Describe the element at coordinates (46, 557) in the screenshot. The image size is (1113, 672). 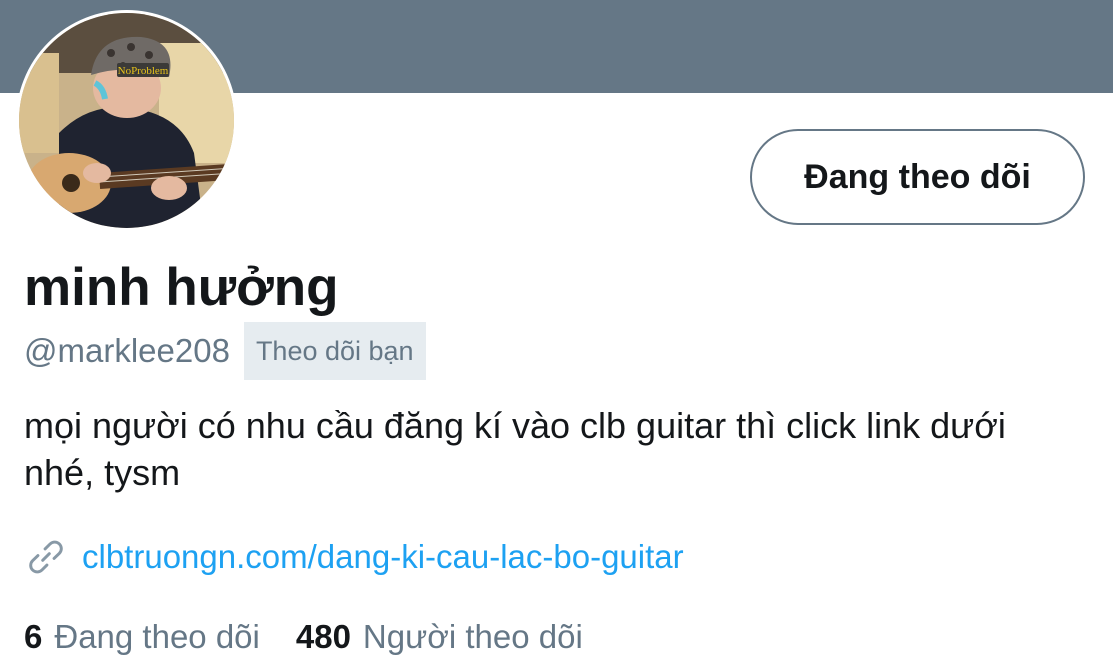
I see `link-icon` at that location.